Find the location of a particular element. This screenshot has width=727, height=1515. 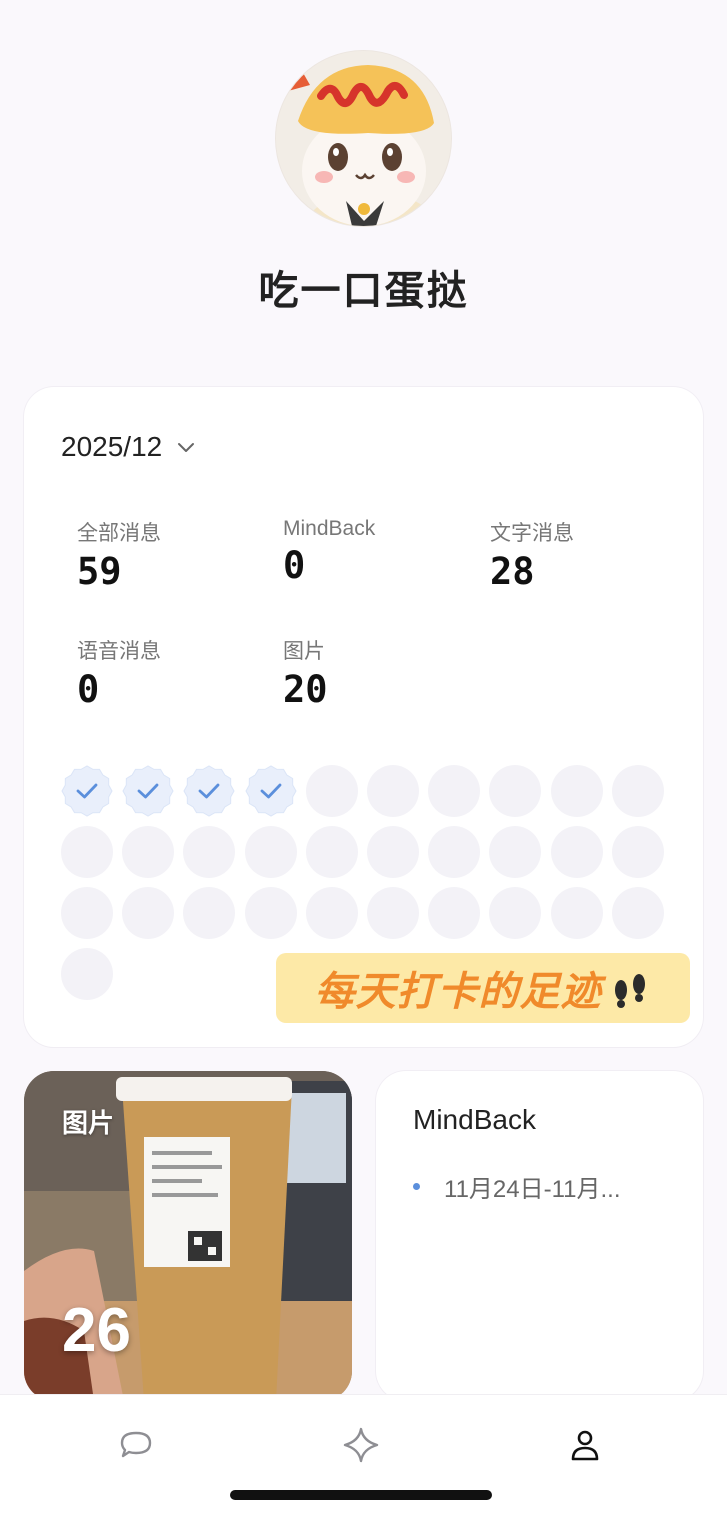

profile-name: 吃一口蛋挞 is located at coordinates (363, 291).